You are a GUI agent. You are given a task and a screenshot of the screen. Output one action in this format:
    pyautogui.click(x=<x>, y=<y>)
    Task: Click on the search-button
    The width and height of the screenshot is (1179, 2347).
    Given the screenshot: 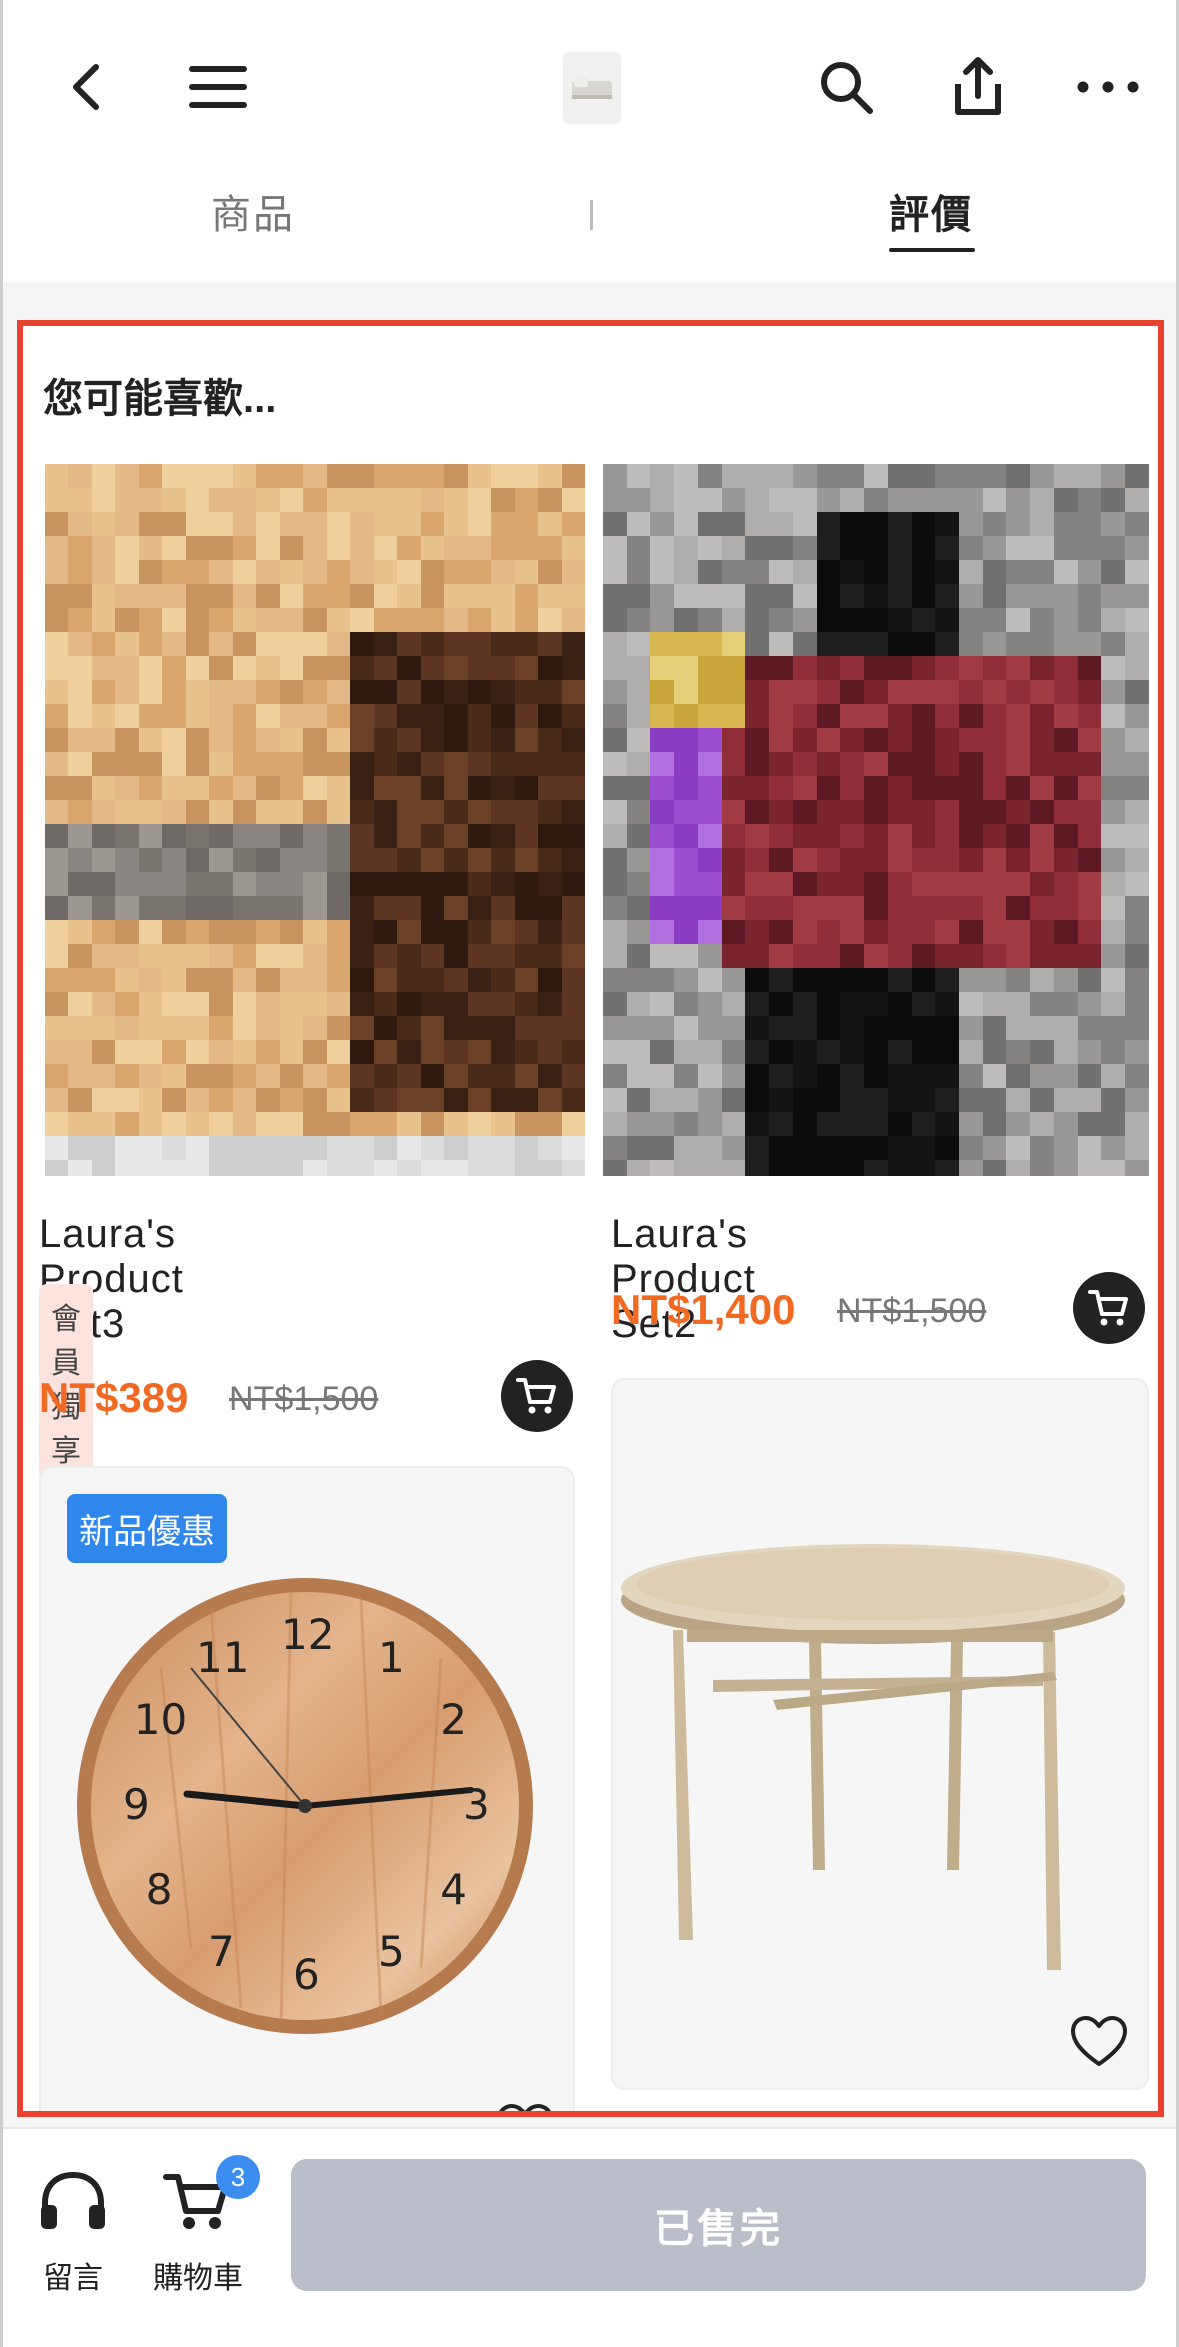 What is the action you would take?
    pyautogui.click(x=846, y=87)
    